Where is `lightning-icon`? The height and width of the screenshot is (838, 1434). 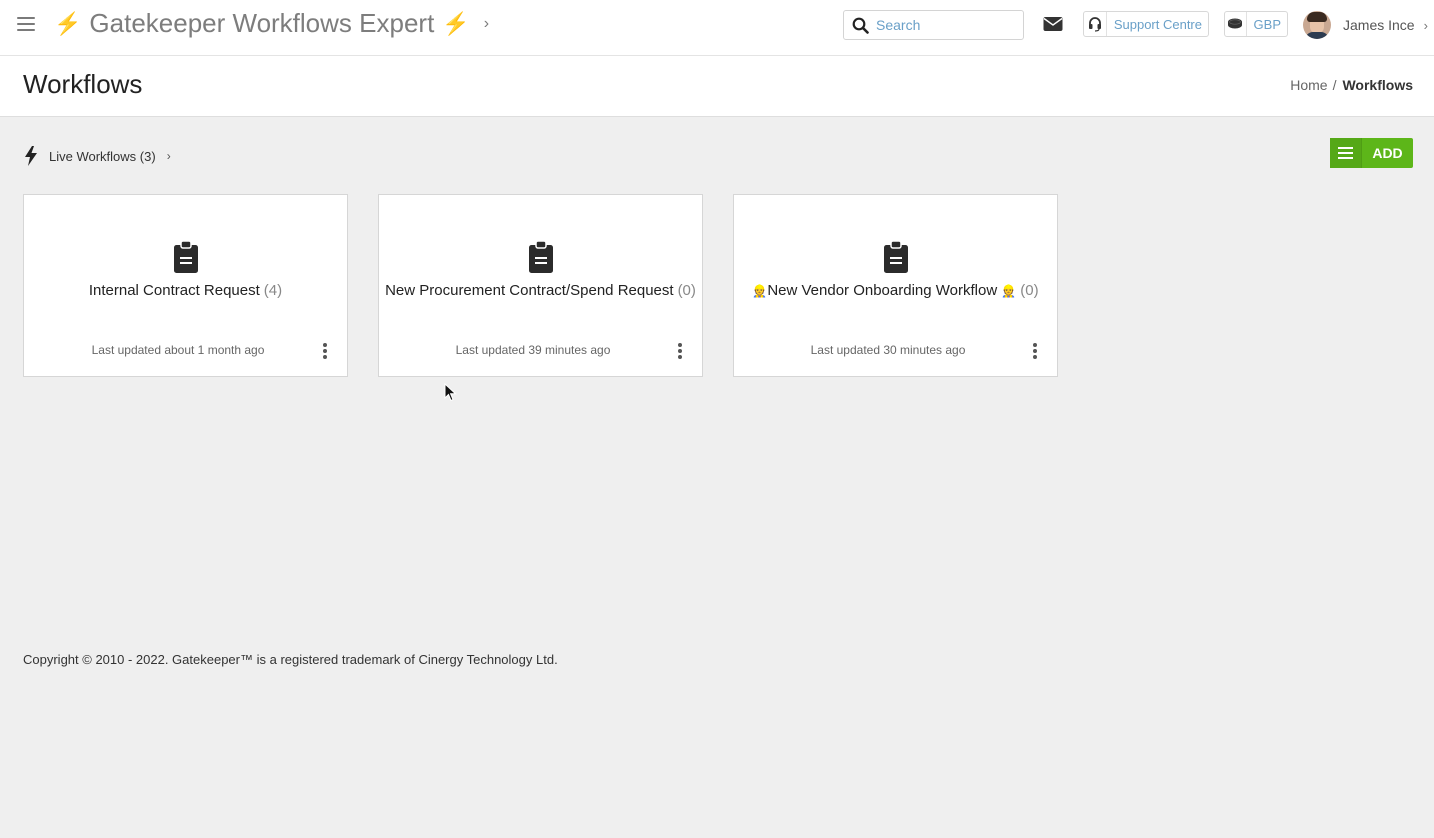 lightning-icon is located at coordinates (31, 156).